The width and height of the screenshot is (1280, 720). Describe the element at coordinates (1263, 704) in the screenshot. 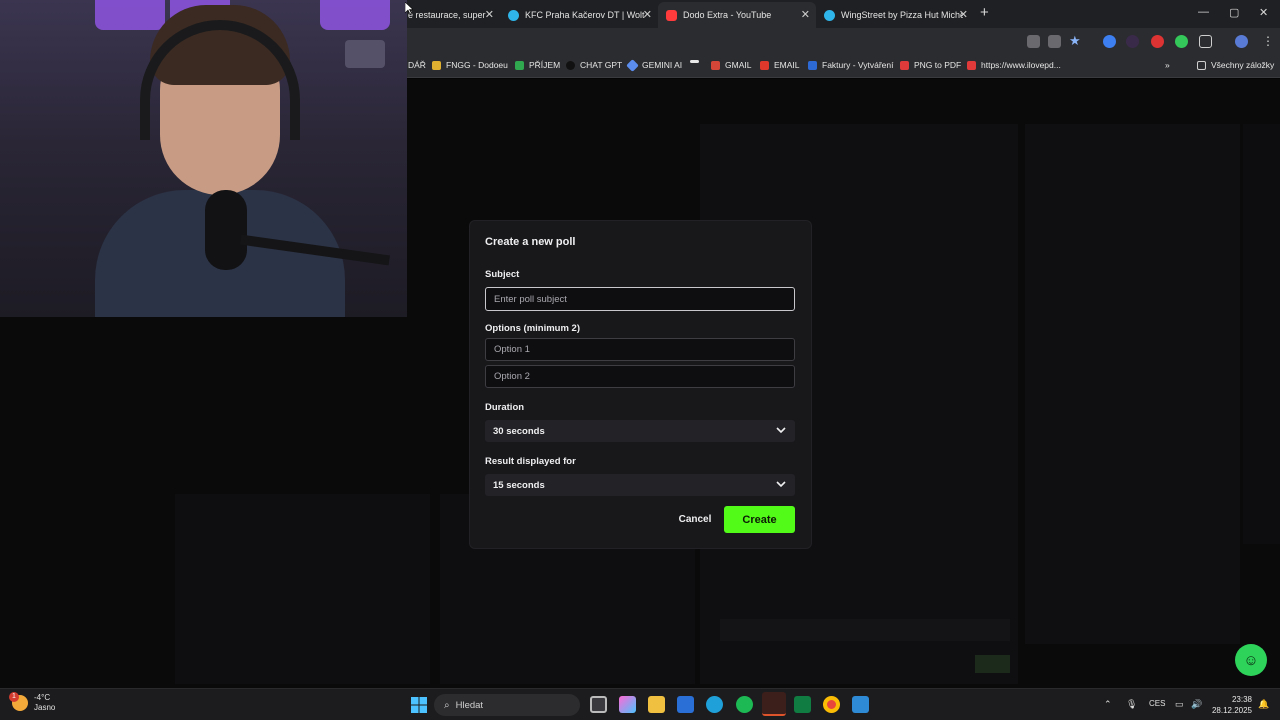

I see `notifications-icon: 🔔` at that location.